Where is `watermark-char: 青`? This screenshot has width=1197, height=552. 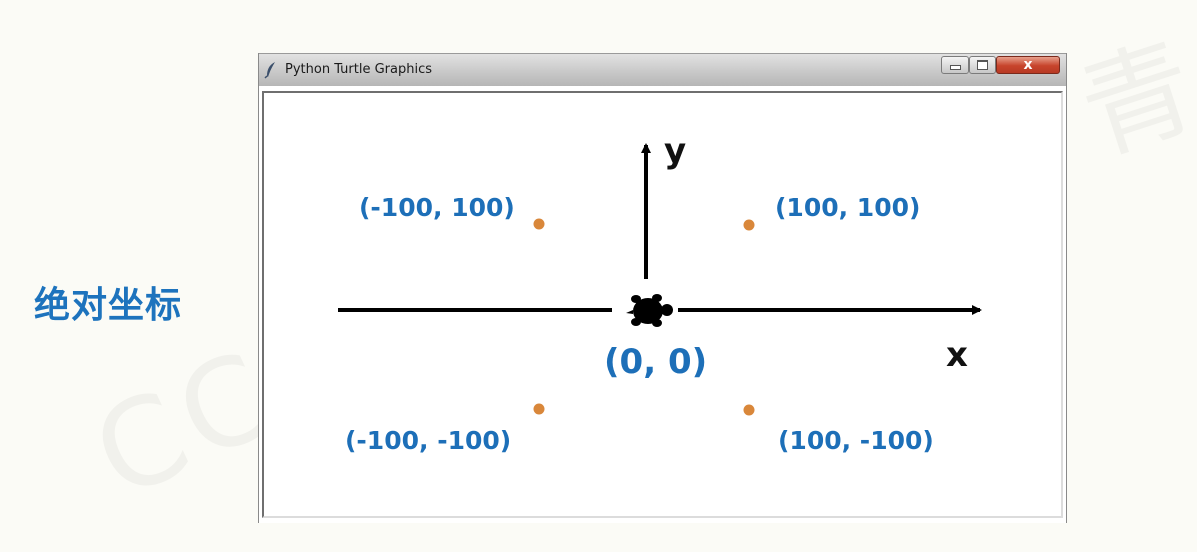
watermark-char: 青 is located at coordinates (1131, 99).